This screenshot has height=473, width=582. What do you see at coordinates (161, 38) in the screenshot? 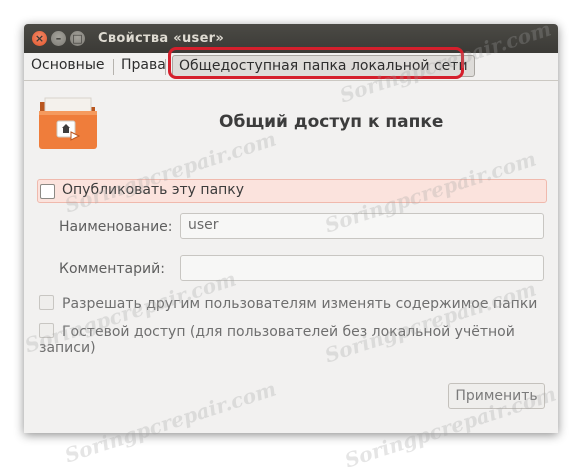
I see `window-title: Свойства «user»` at bounding box center [161, 38].